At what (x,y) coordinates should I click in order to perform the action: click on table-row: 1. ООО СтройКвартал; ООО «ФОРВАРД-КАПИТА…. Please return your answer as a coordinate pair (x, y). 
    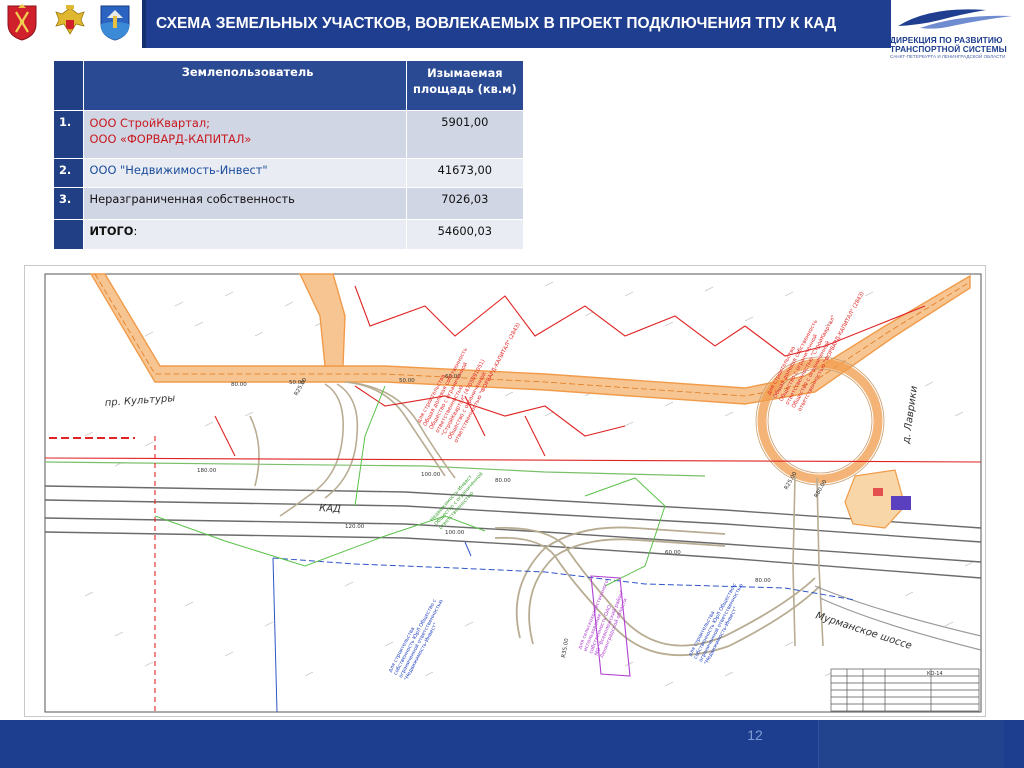
    Looking at the image, I should click on (289, 134).